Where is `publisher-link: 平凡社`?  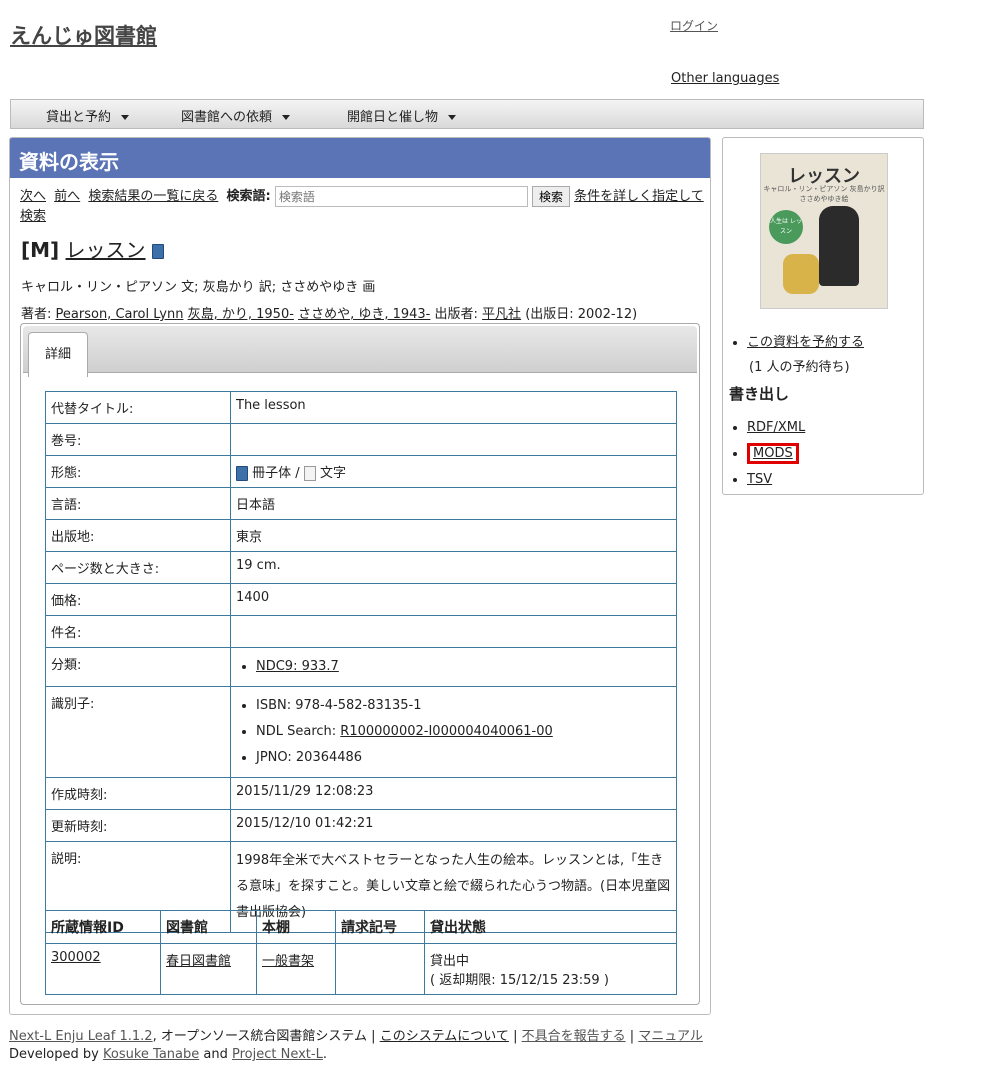 publisher-link: 平凡社 is located at coordinates (501, 314).